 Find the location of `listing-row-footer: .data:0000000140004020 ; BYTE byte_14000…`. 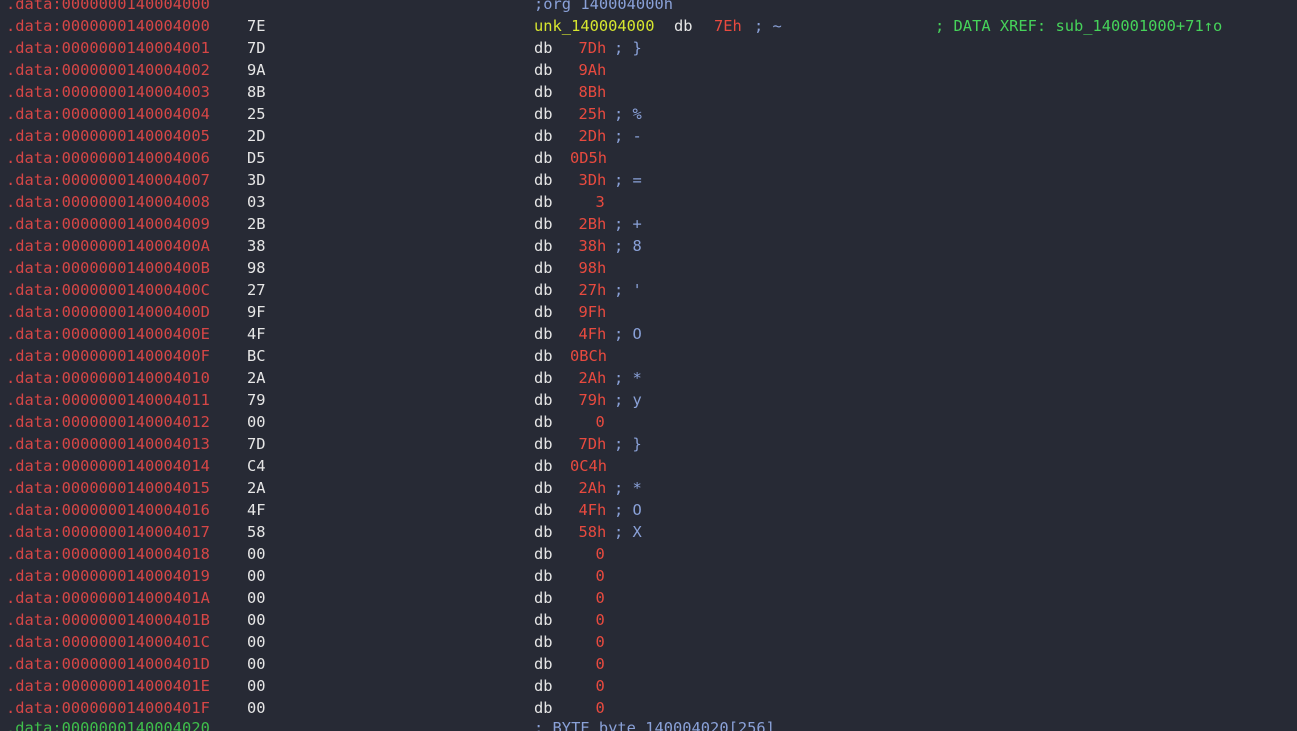

listing-row-footer: .data:0000000140004020 ; BYTE byte_14000… is located at coordinates (648, 724).